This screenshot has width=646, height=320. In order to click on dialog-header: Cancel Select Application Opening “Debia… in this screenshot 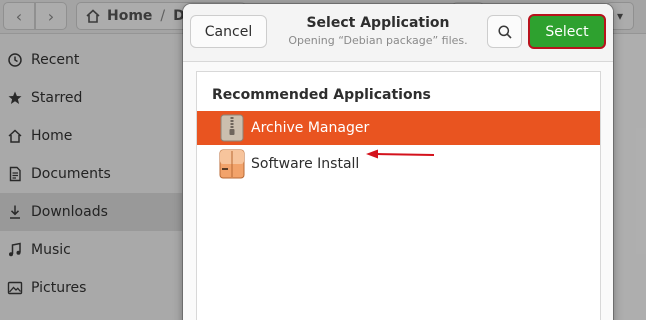, I will do `click(398, 33)`.